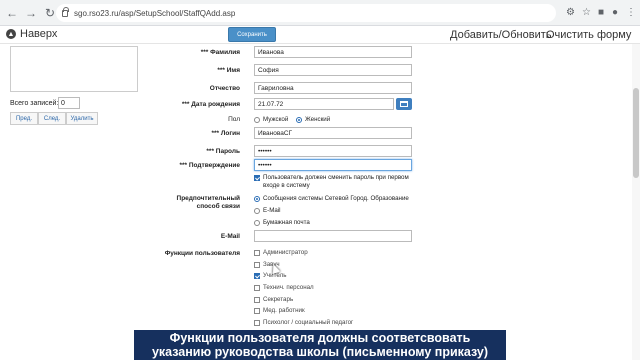 The height and width of the screenshot is (360, 640). What do you see at coordinates (11, 34) in the screenshot?
I see `arrow-up-icon: ▲` at bounding box center [11, 34].